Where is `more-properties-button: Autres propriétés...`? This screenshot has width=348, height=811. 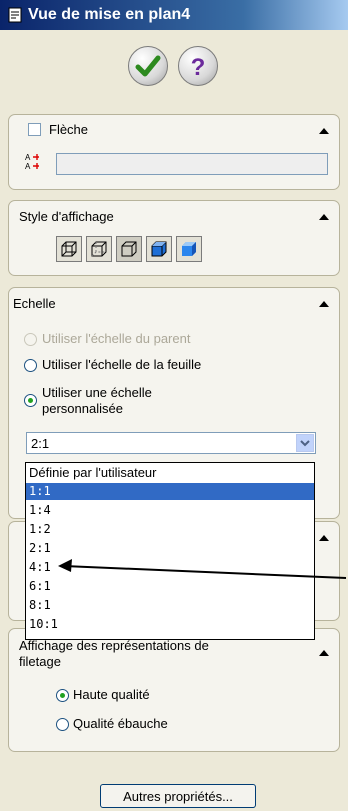
more-properties-button: Autres propriétés... is located at coordinates (178, 796).